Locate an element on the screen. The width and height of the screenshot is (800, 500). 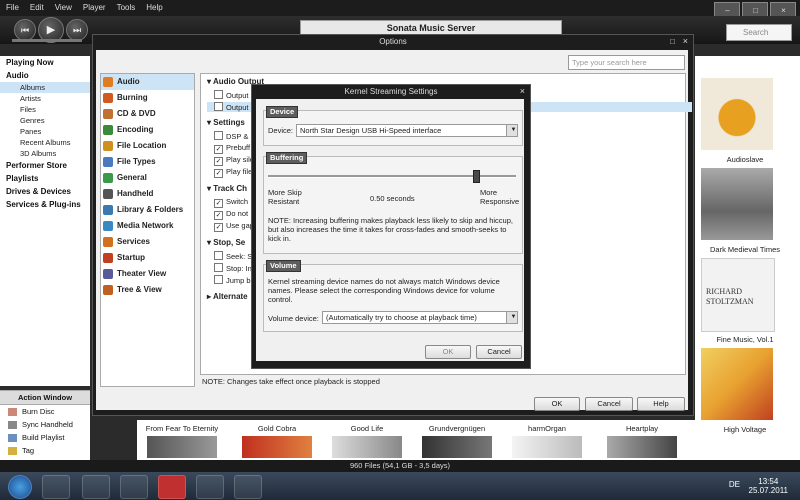
action-tag: Tag is located at coordinates (45, 450).